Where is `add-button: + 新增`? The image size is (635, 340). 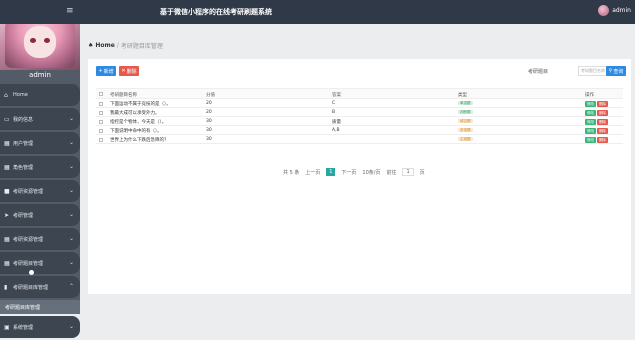
add-button: + 新增 is located at coordinates (106, 71).